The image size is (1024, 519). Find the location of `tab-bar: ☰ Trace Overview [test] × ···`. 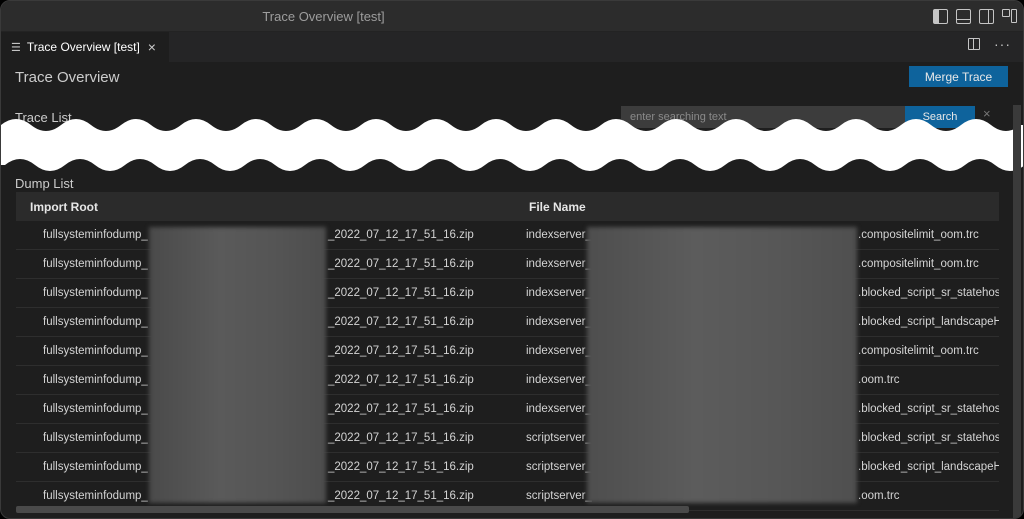

tab-bar: ☰ Trace Overview [test] × ··· is located at coordinates (512, 47).